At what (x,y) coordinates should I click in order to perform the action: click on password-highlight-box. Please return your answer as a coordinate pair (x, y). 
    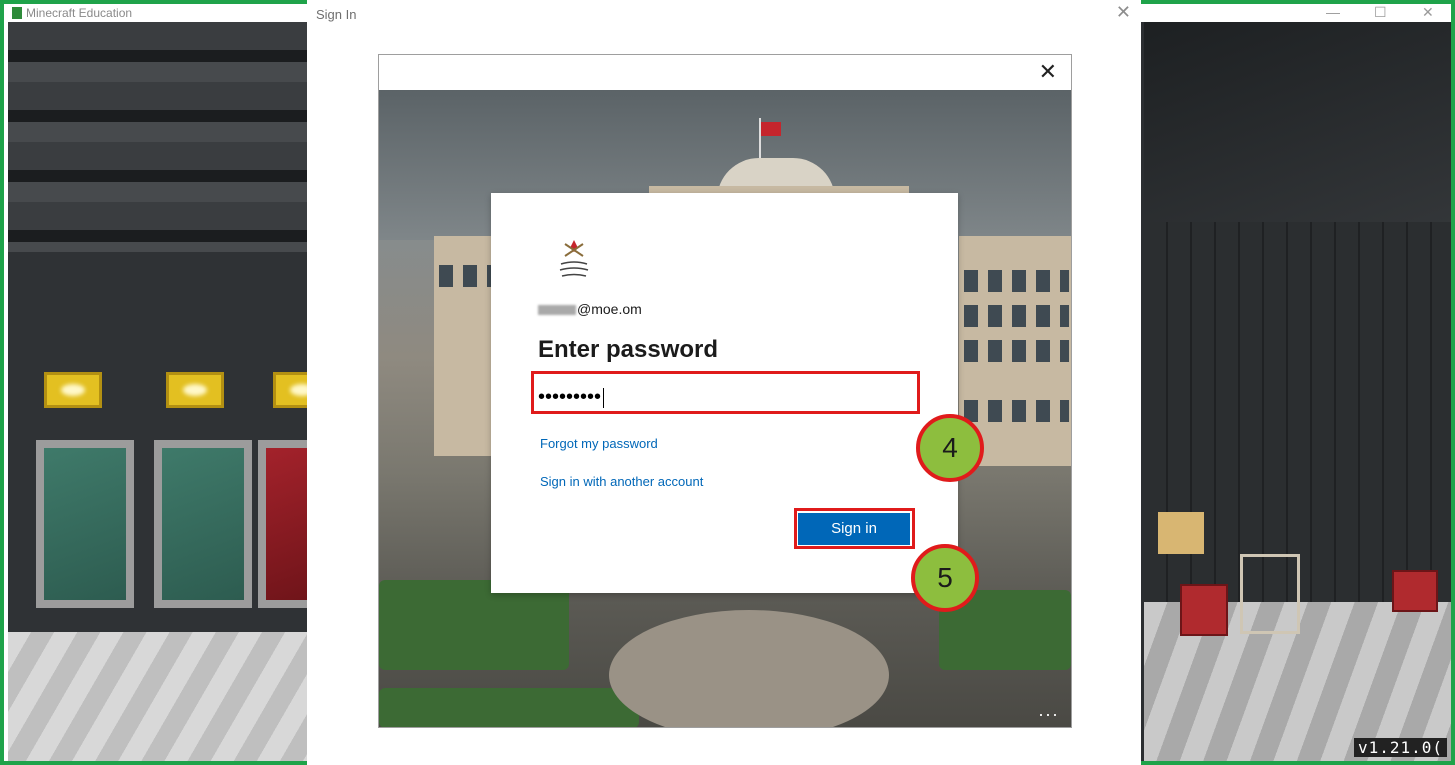
    Looking at the image, I should click on (725, 392).